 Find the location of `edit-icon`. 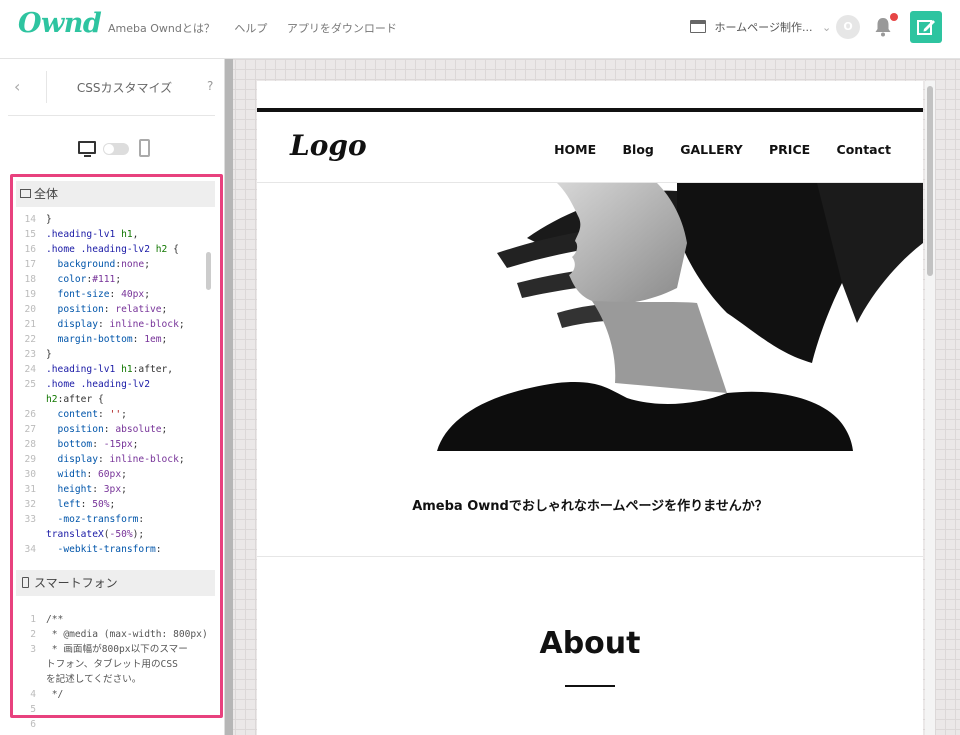

edit-icon is located at coordinates (926, 27).